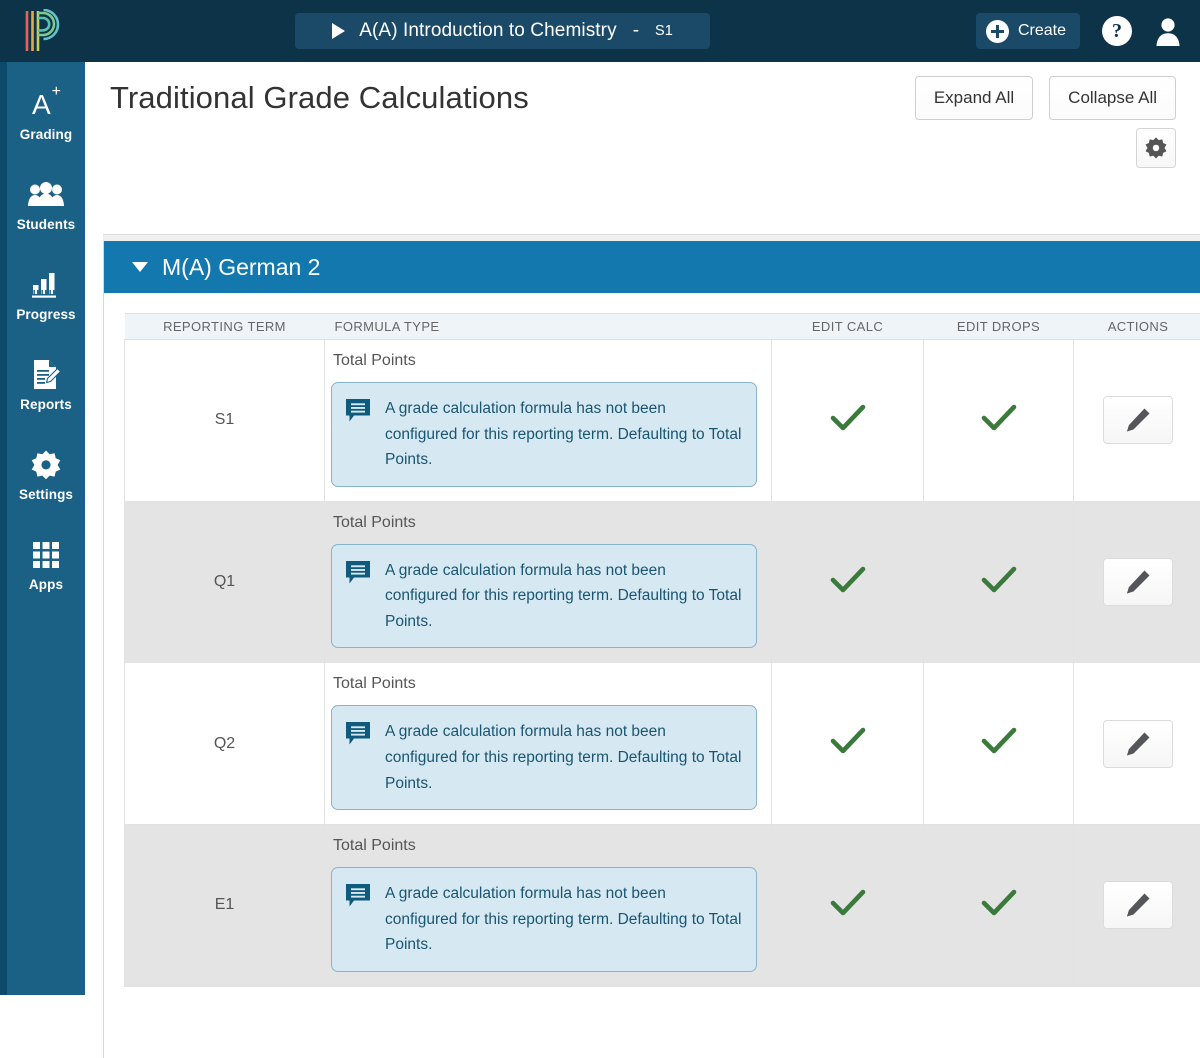  I want to click on user-avatar-icon, so click(1168, 31).